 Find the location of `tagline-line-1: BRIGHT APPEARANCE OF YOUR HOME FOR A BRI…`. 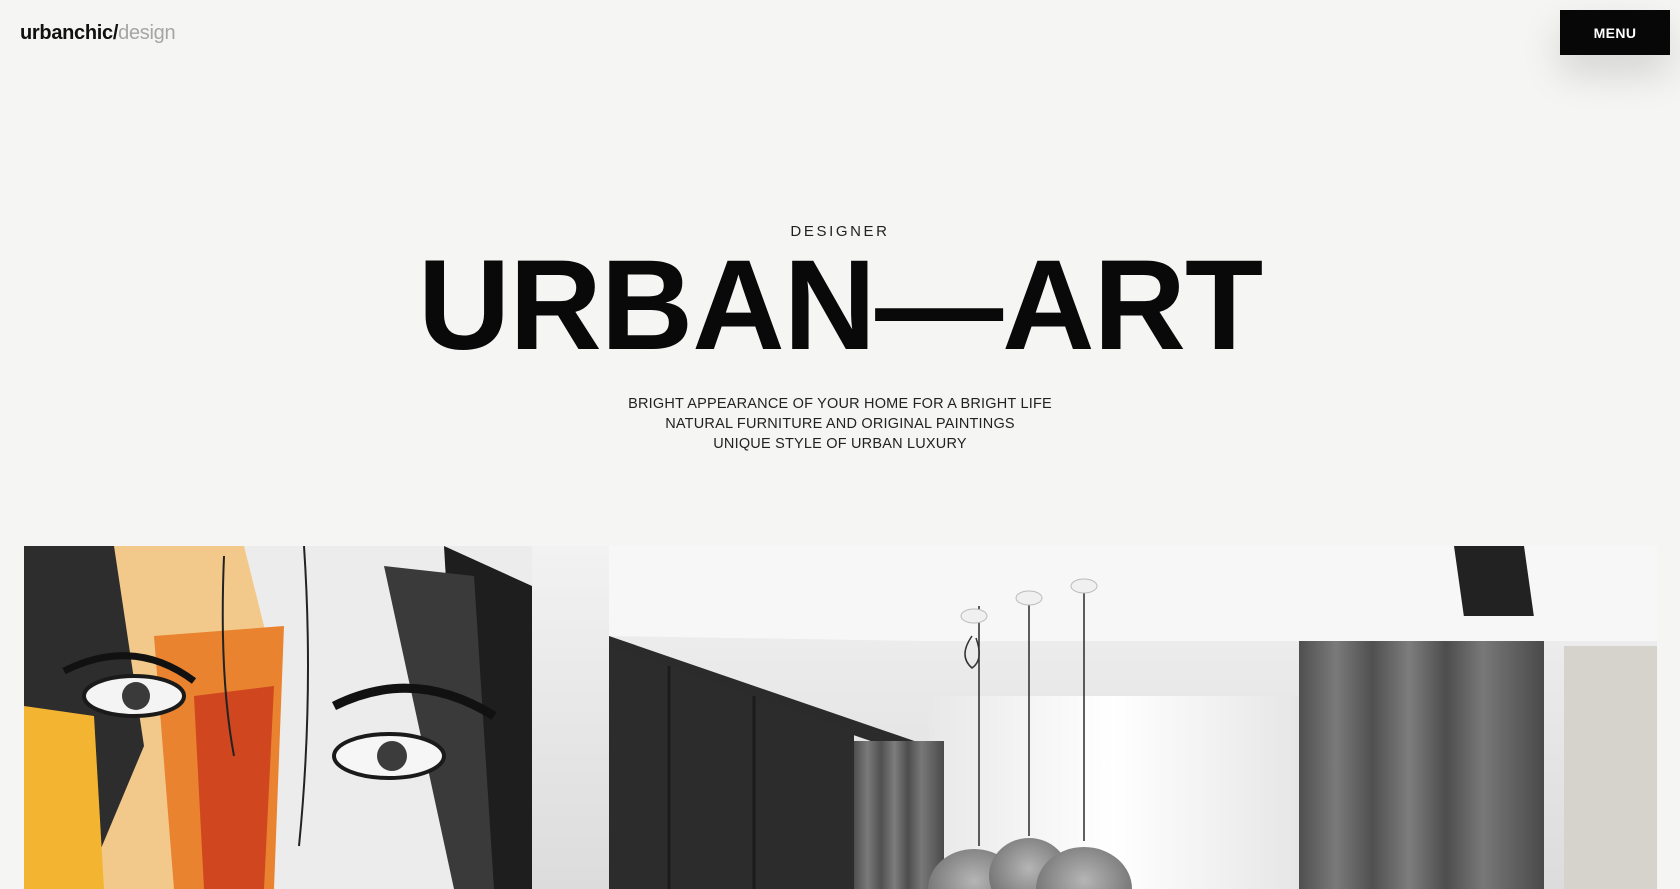

tagline-line-1: BRIGHT APPEARANCE OF YOUR HOME FOR A BRI… is located at coordinates (840, 404).